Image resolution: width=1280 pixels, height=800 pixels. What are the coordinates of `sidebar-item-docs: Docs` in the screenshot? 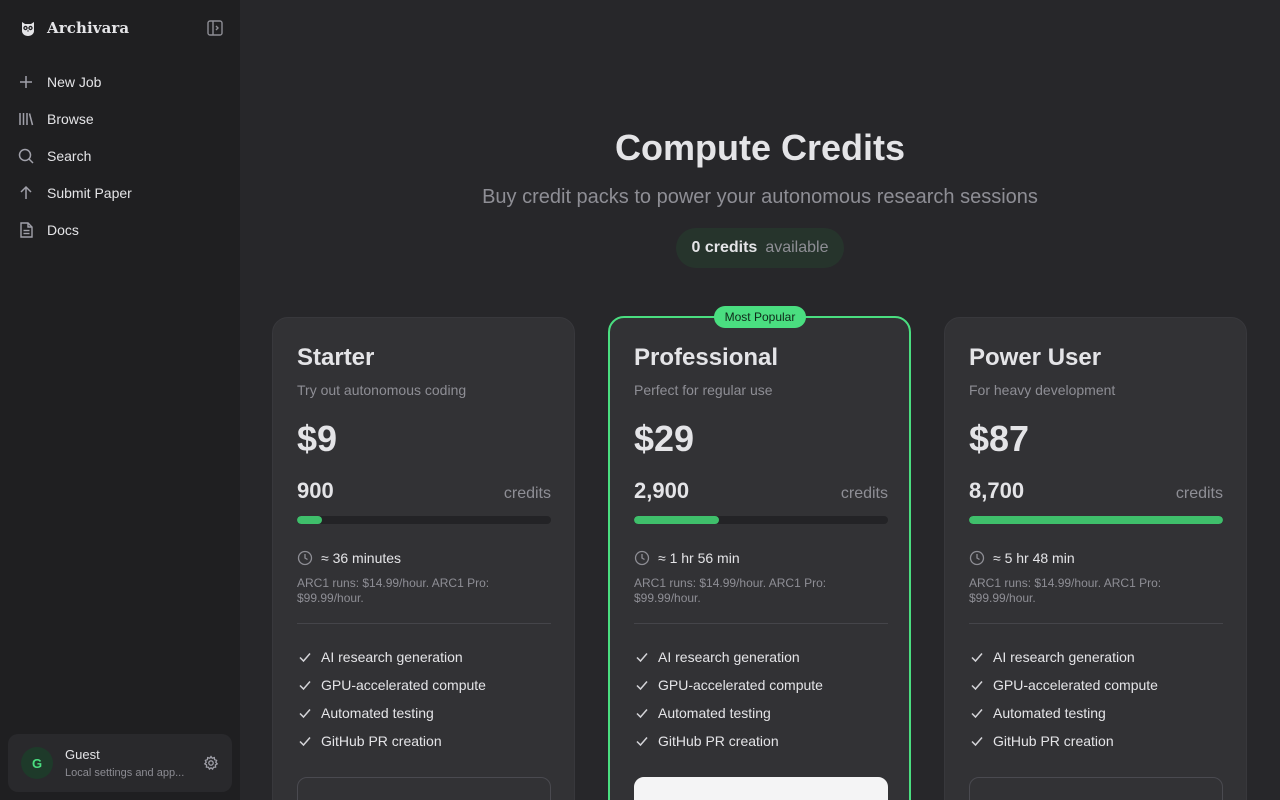 It's located at (120, 229).